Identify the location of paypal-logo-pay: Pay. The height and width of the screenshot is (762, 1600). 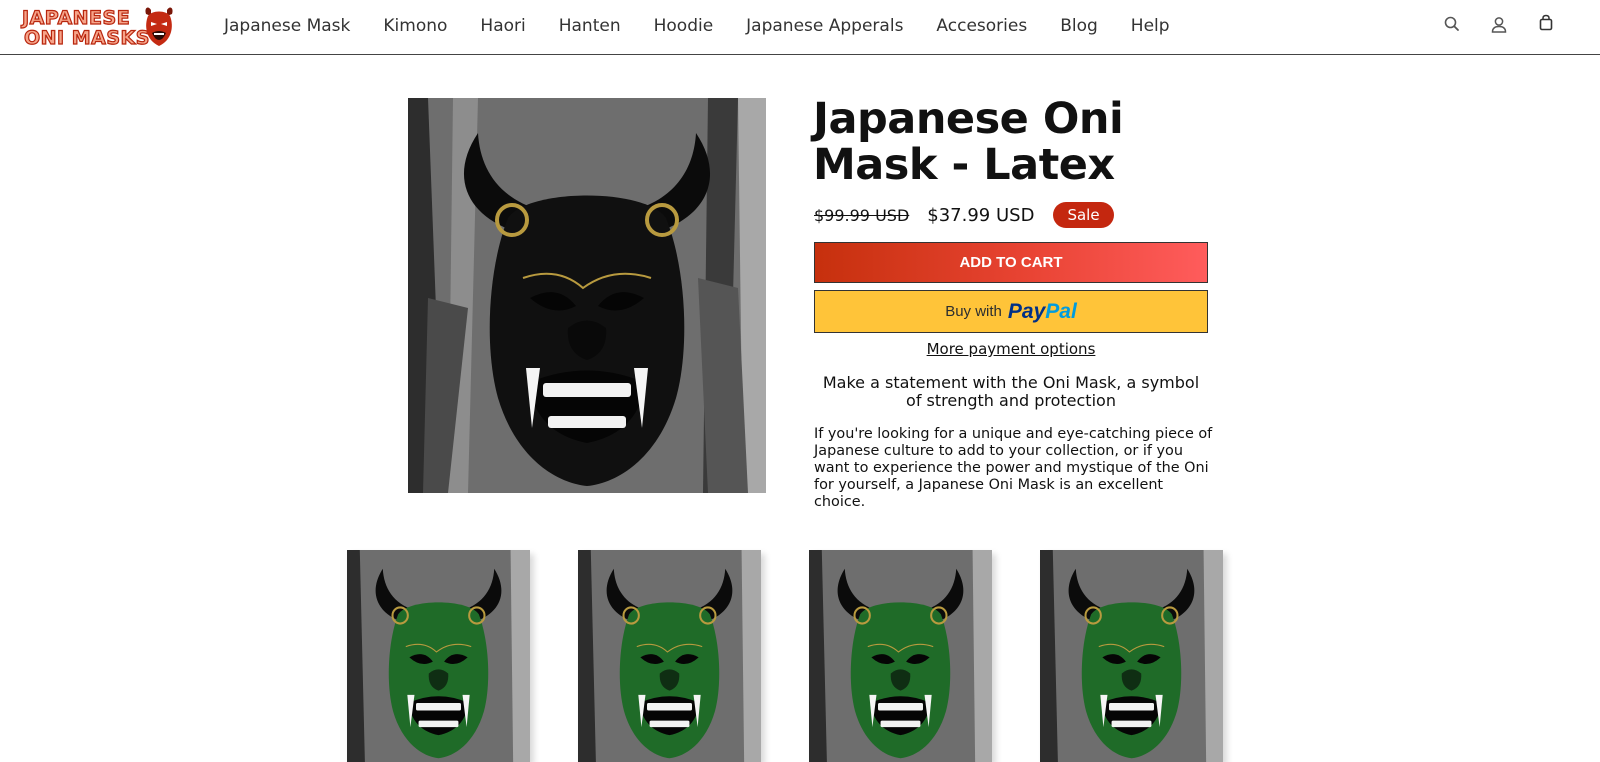
(1026, 311).